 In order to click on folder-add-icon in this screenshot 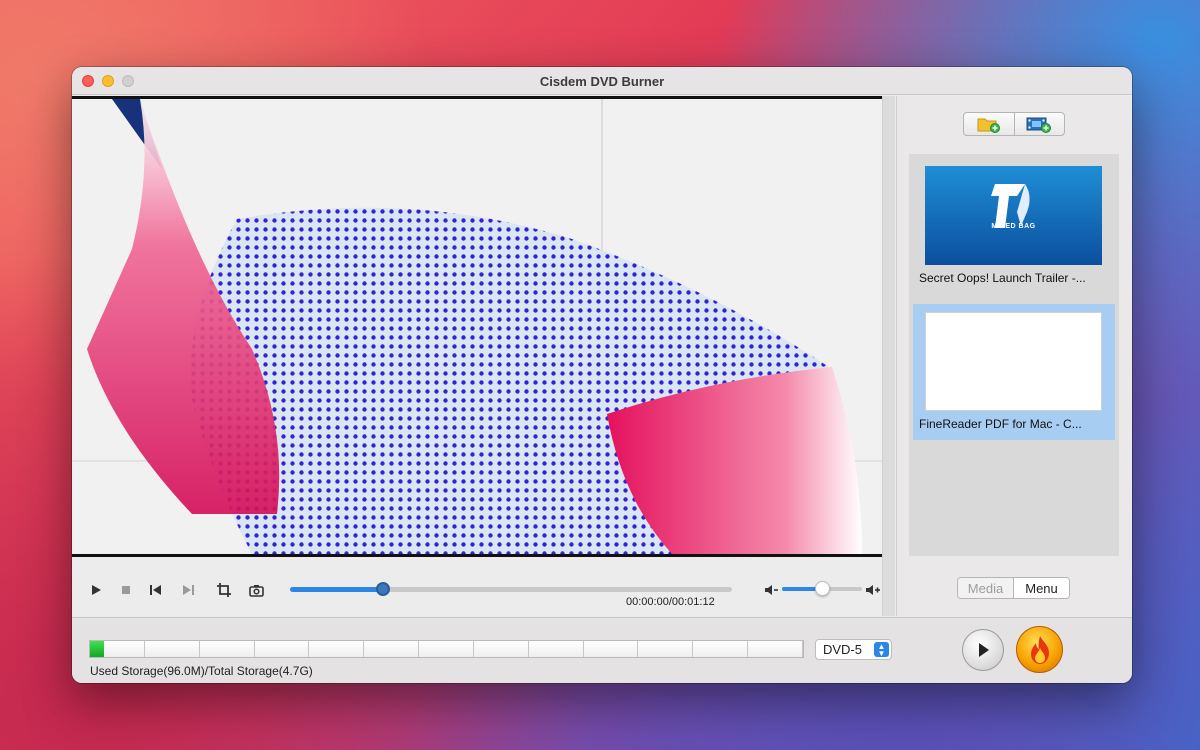, I will do `click(988, 125)`.